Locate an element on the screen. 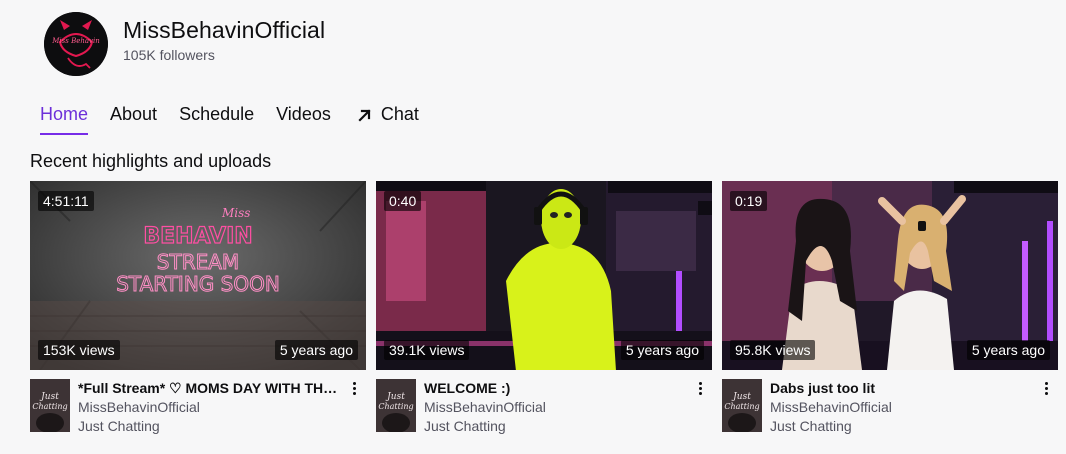 The height and width of the screenshot is (454, 1066). external-arrow-icon is located at coordinates (364, 115).